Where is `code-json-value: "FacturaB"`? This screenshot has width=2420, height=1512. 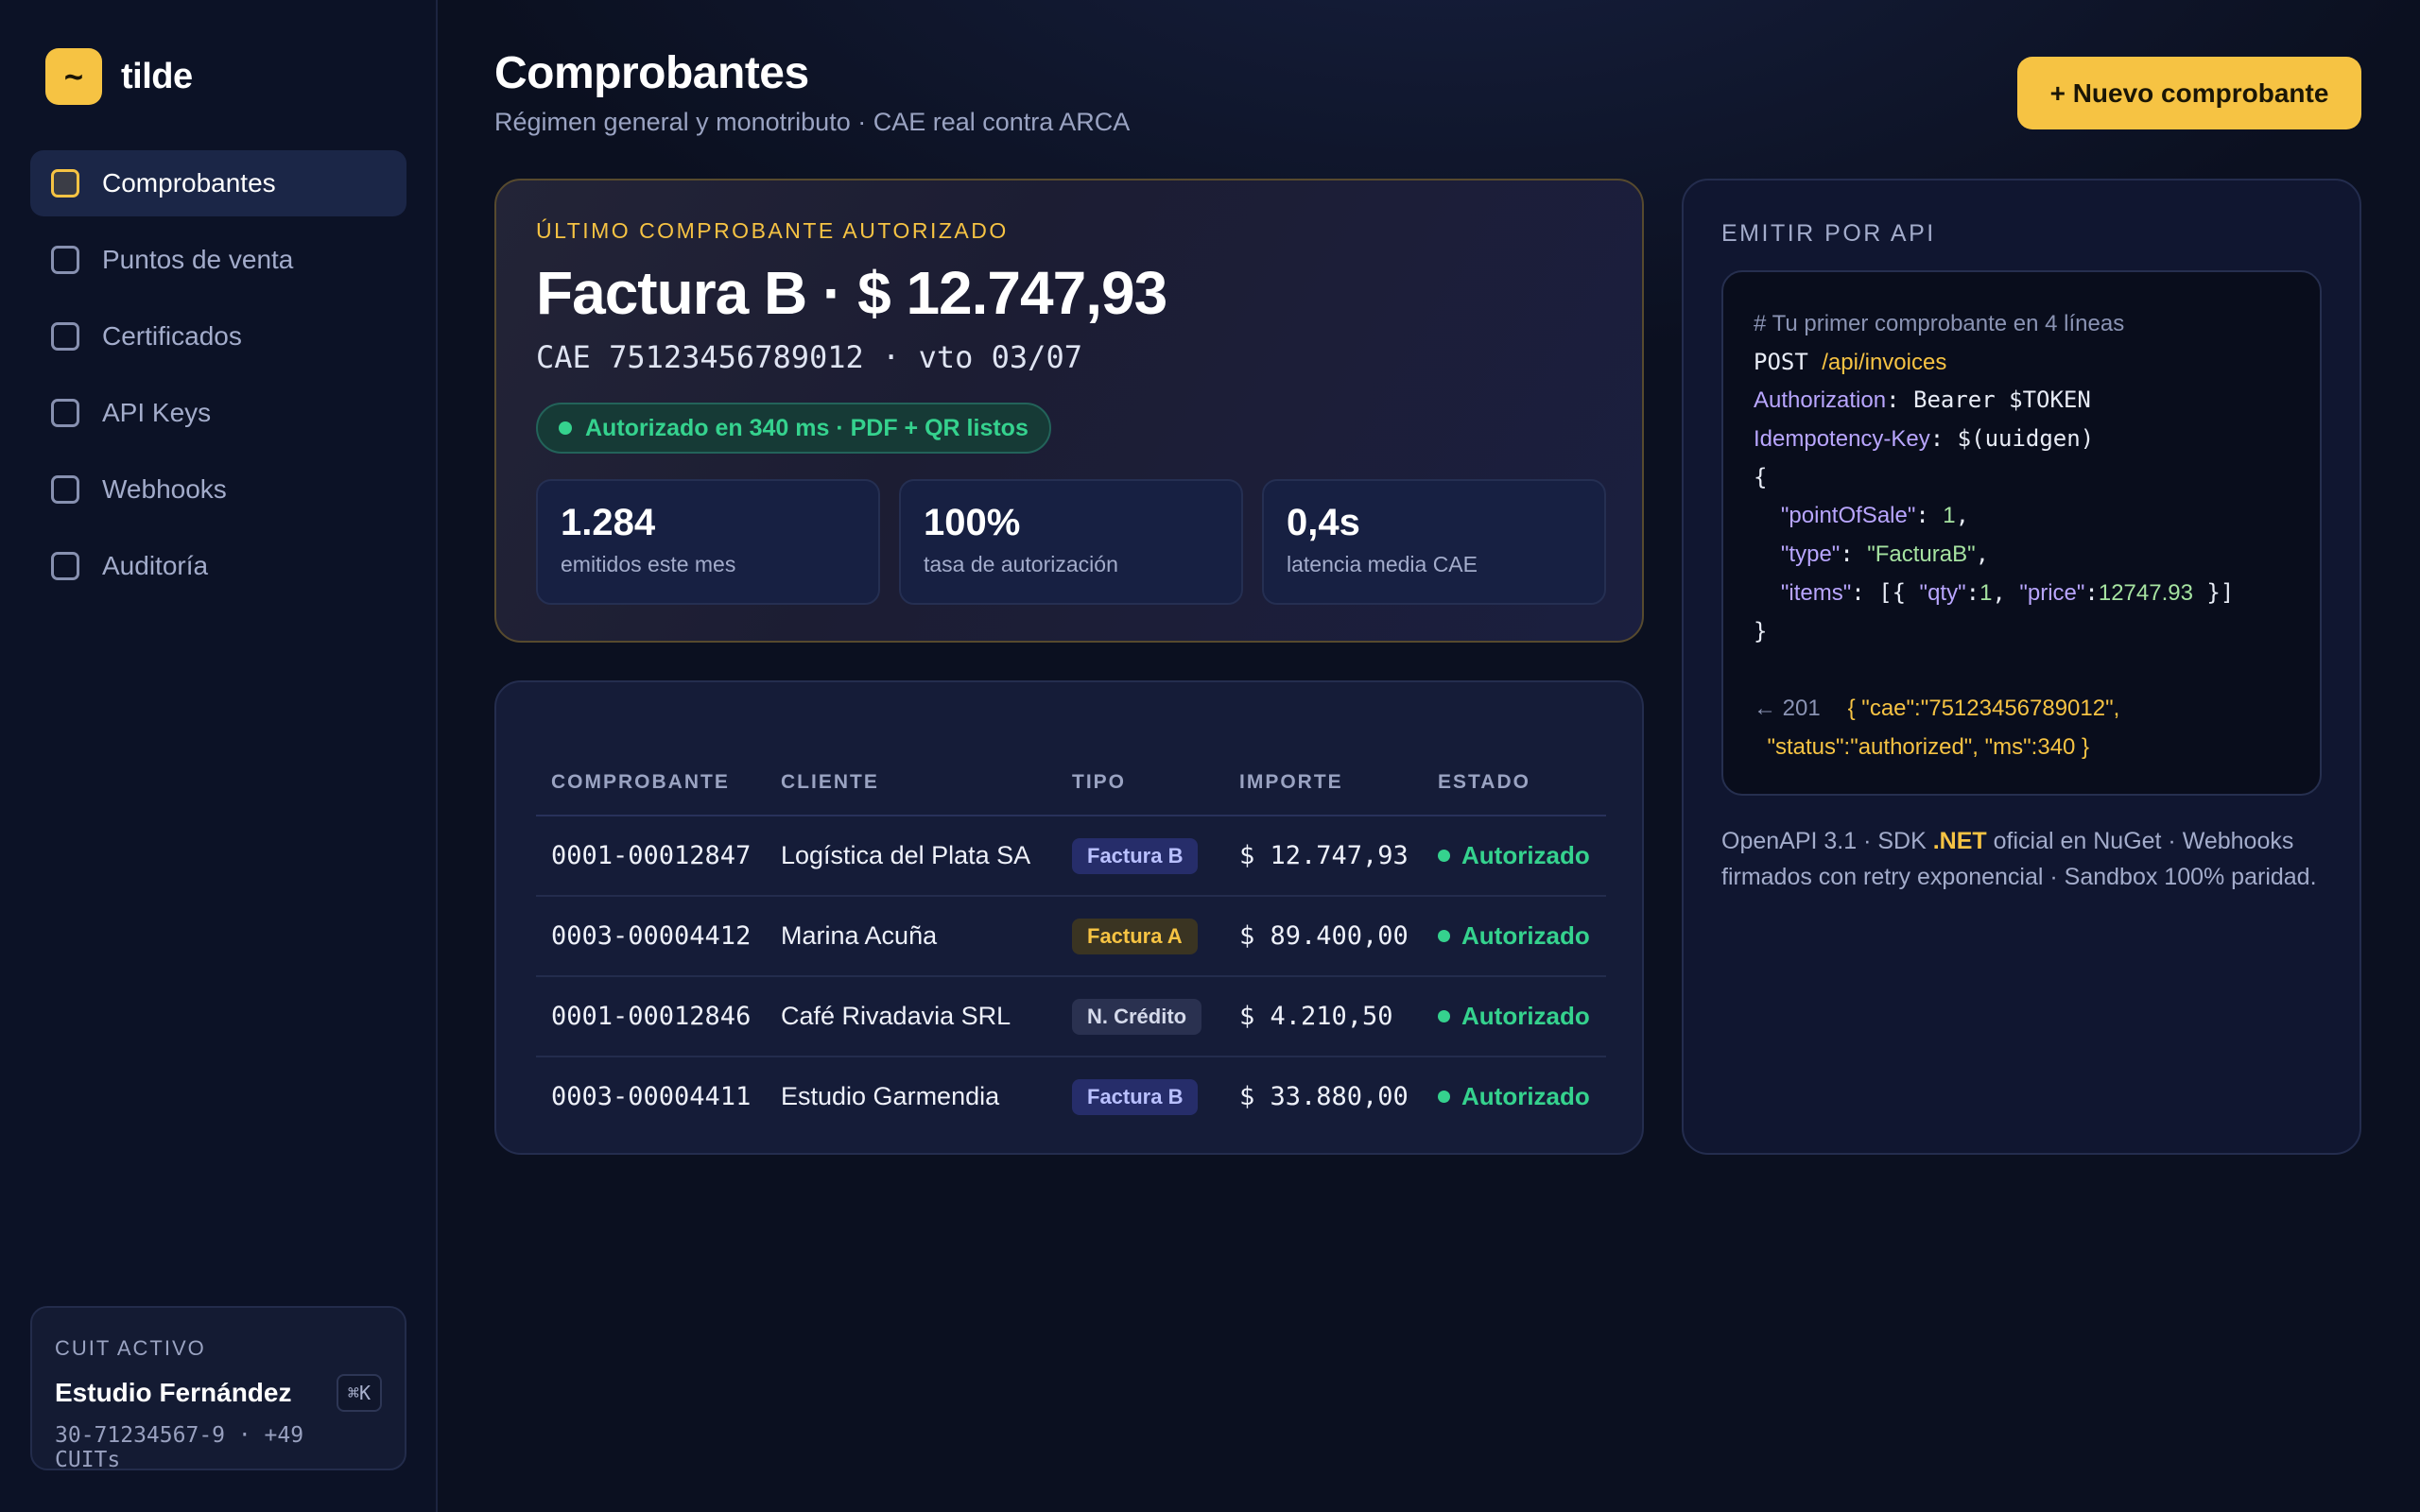 code-json-value: "FacturaB" is located at coordinates (1922, 554).